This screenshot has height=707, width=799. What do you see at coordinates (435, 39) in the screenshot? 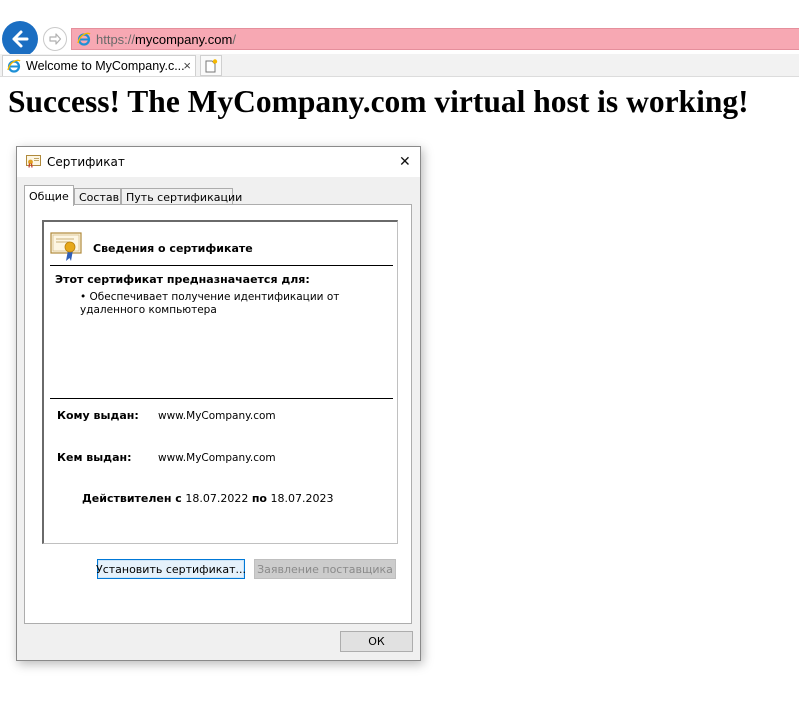
I see `address-bar: https://mycompany.com/` at bounding box center [435, 39].